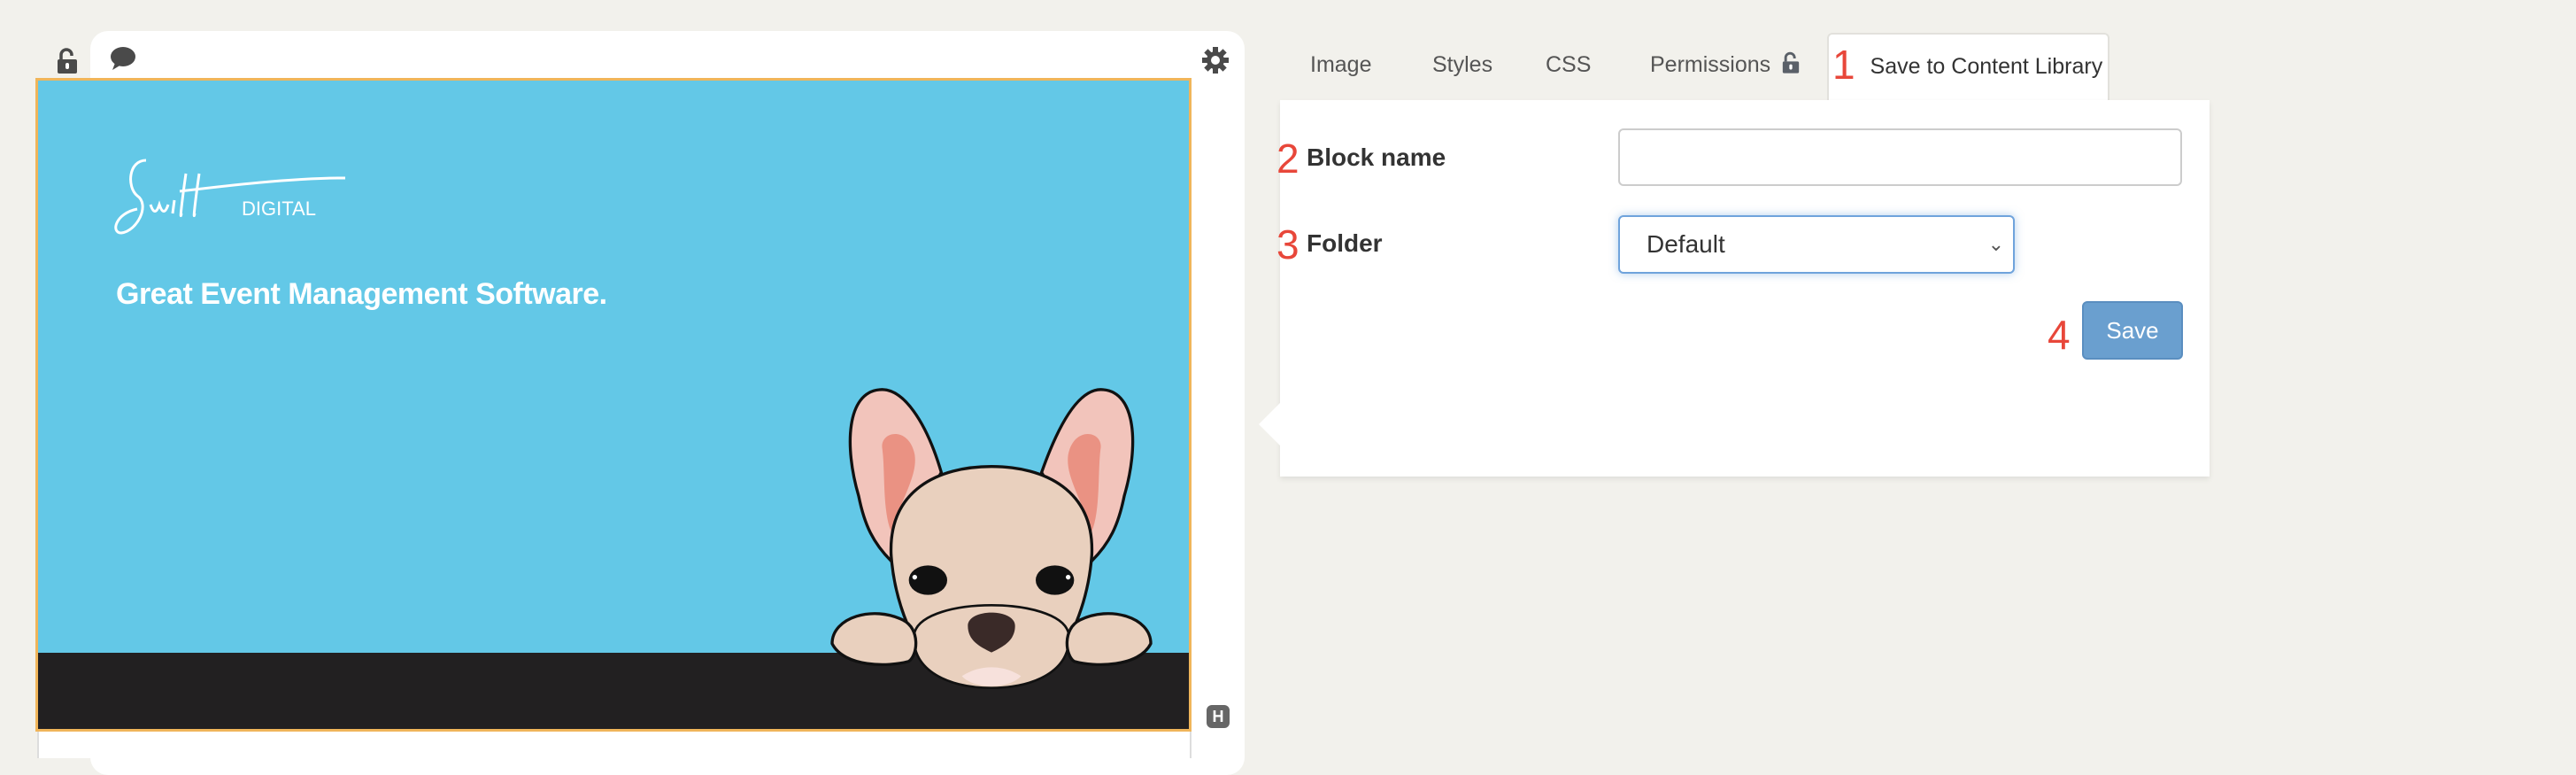  I want to click on save-button: Save, so click(2132, 330).